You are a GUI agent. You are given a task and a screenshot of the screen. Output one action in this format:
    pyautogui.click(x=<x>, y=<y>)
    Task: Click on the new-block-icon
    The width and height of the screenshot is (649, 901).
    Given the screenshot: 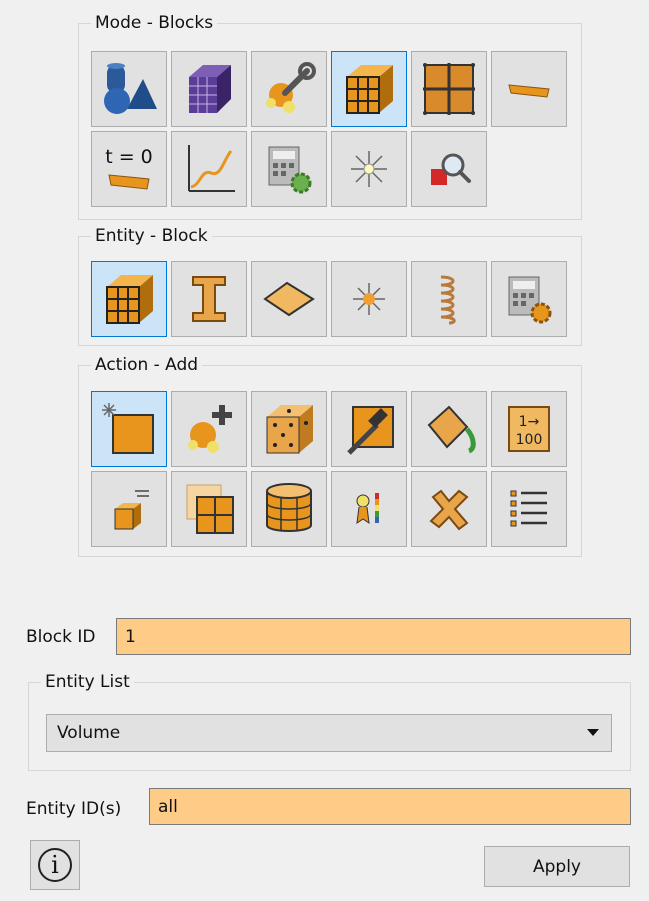 What is the action you would take?
    pyautogui.click(x=128, y=428)
    